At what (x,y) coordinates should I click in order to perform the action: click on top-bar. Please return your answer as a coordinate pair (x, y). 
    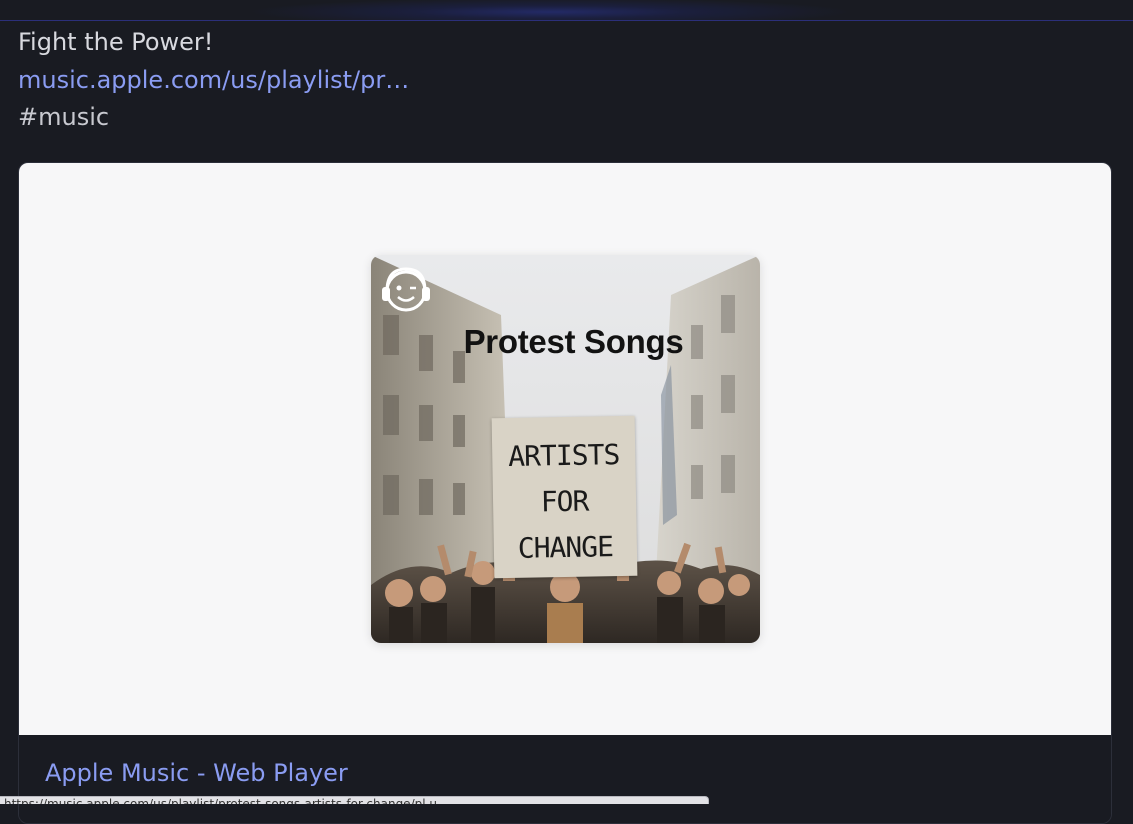
    Looking at the image, I should click on (566, 10).